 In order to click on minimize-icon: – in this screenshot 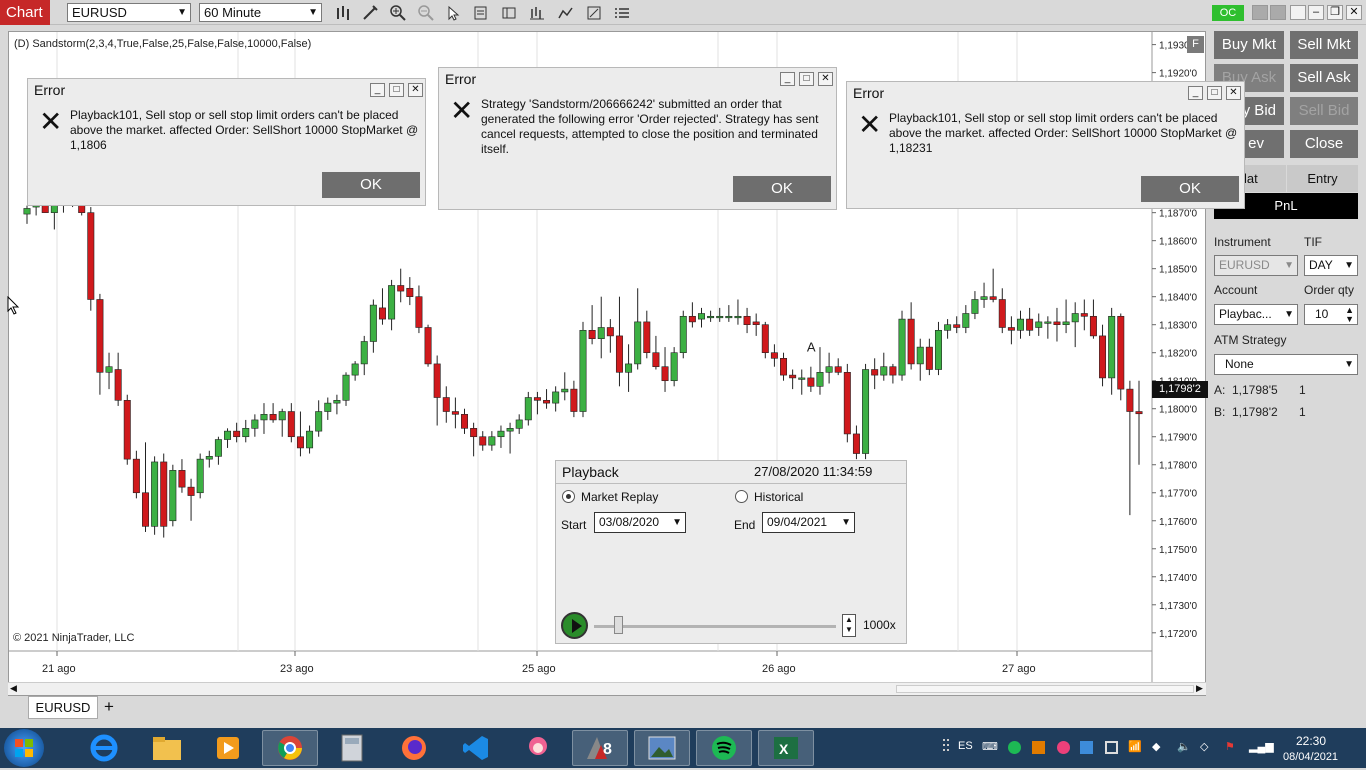, I will do `click(1316, 12)`.